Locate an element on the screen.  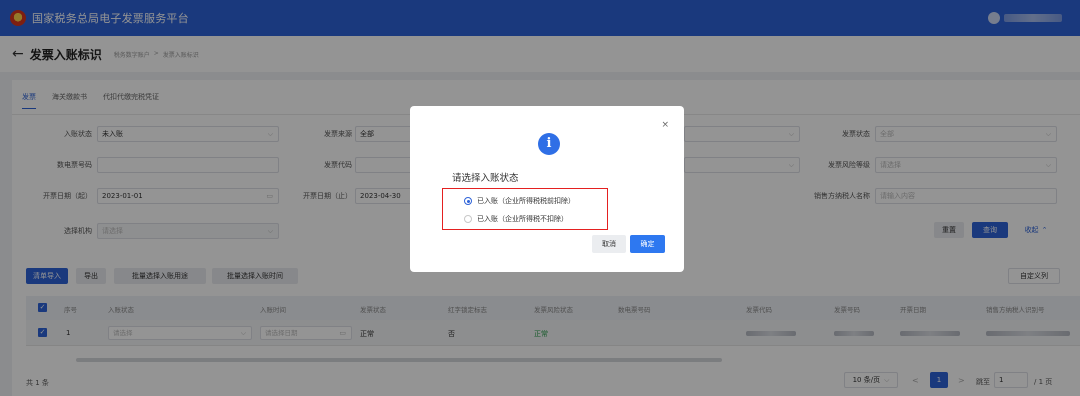
radio-option-label: 已入账（企业所得税税前扣除） is located at coordinates (526, 201).